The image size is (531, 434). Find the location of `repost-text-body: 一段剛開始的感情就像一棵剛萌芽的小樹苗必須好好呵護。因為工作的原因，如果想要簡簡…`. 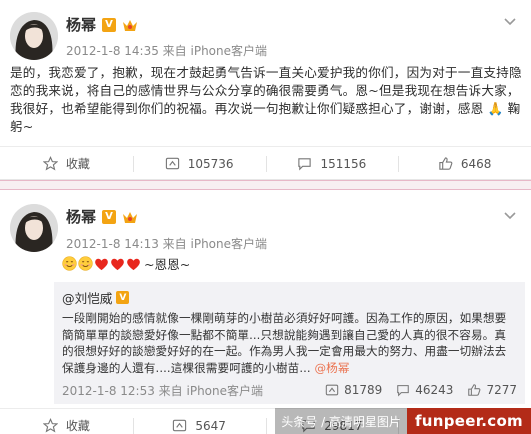

repost-text-body: 一段剛開始的感情就像一棵剛萌芽的小樹苗必須好好呵護。因為工作的原因，如果想要簡簡… is located at coordinates (284, 343).